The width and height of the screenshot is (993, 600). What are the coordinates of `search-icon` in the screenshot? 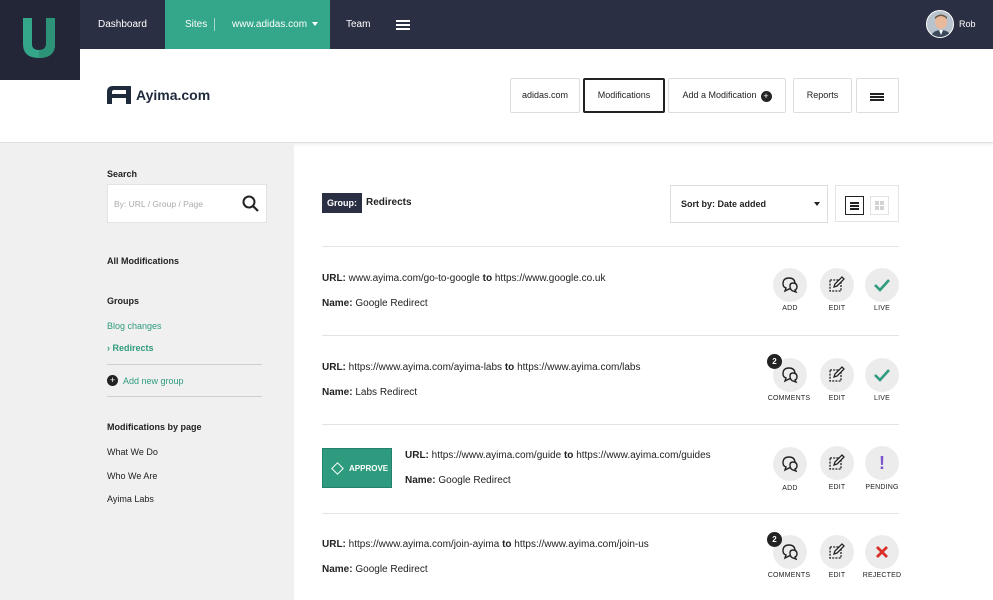 It's located at (250, 203).